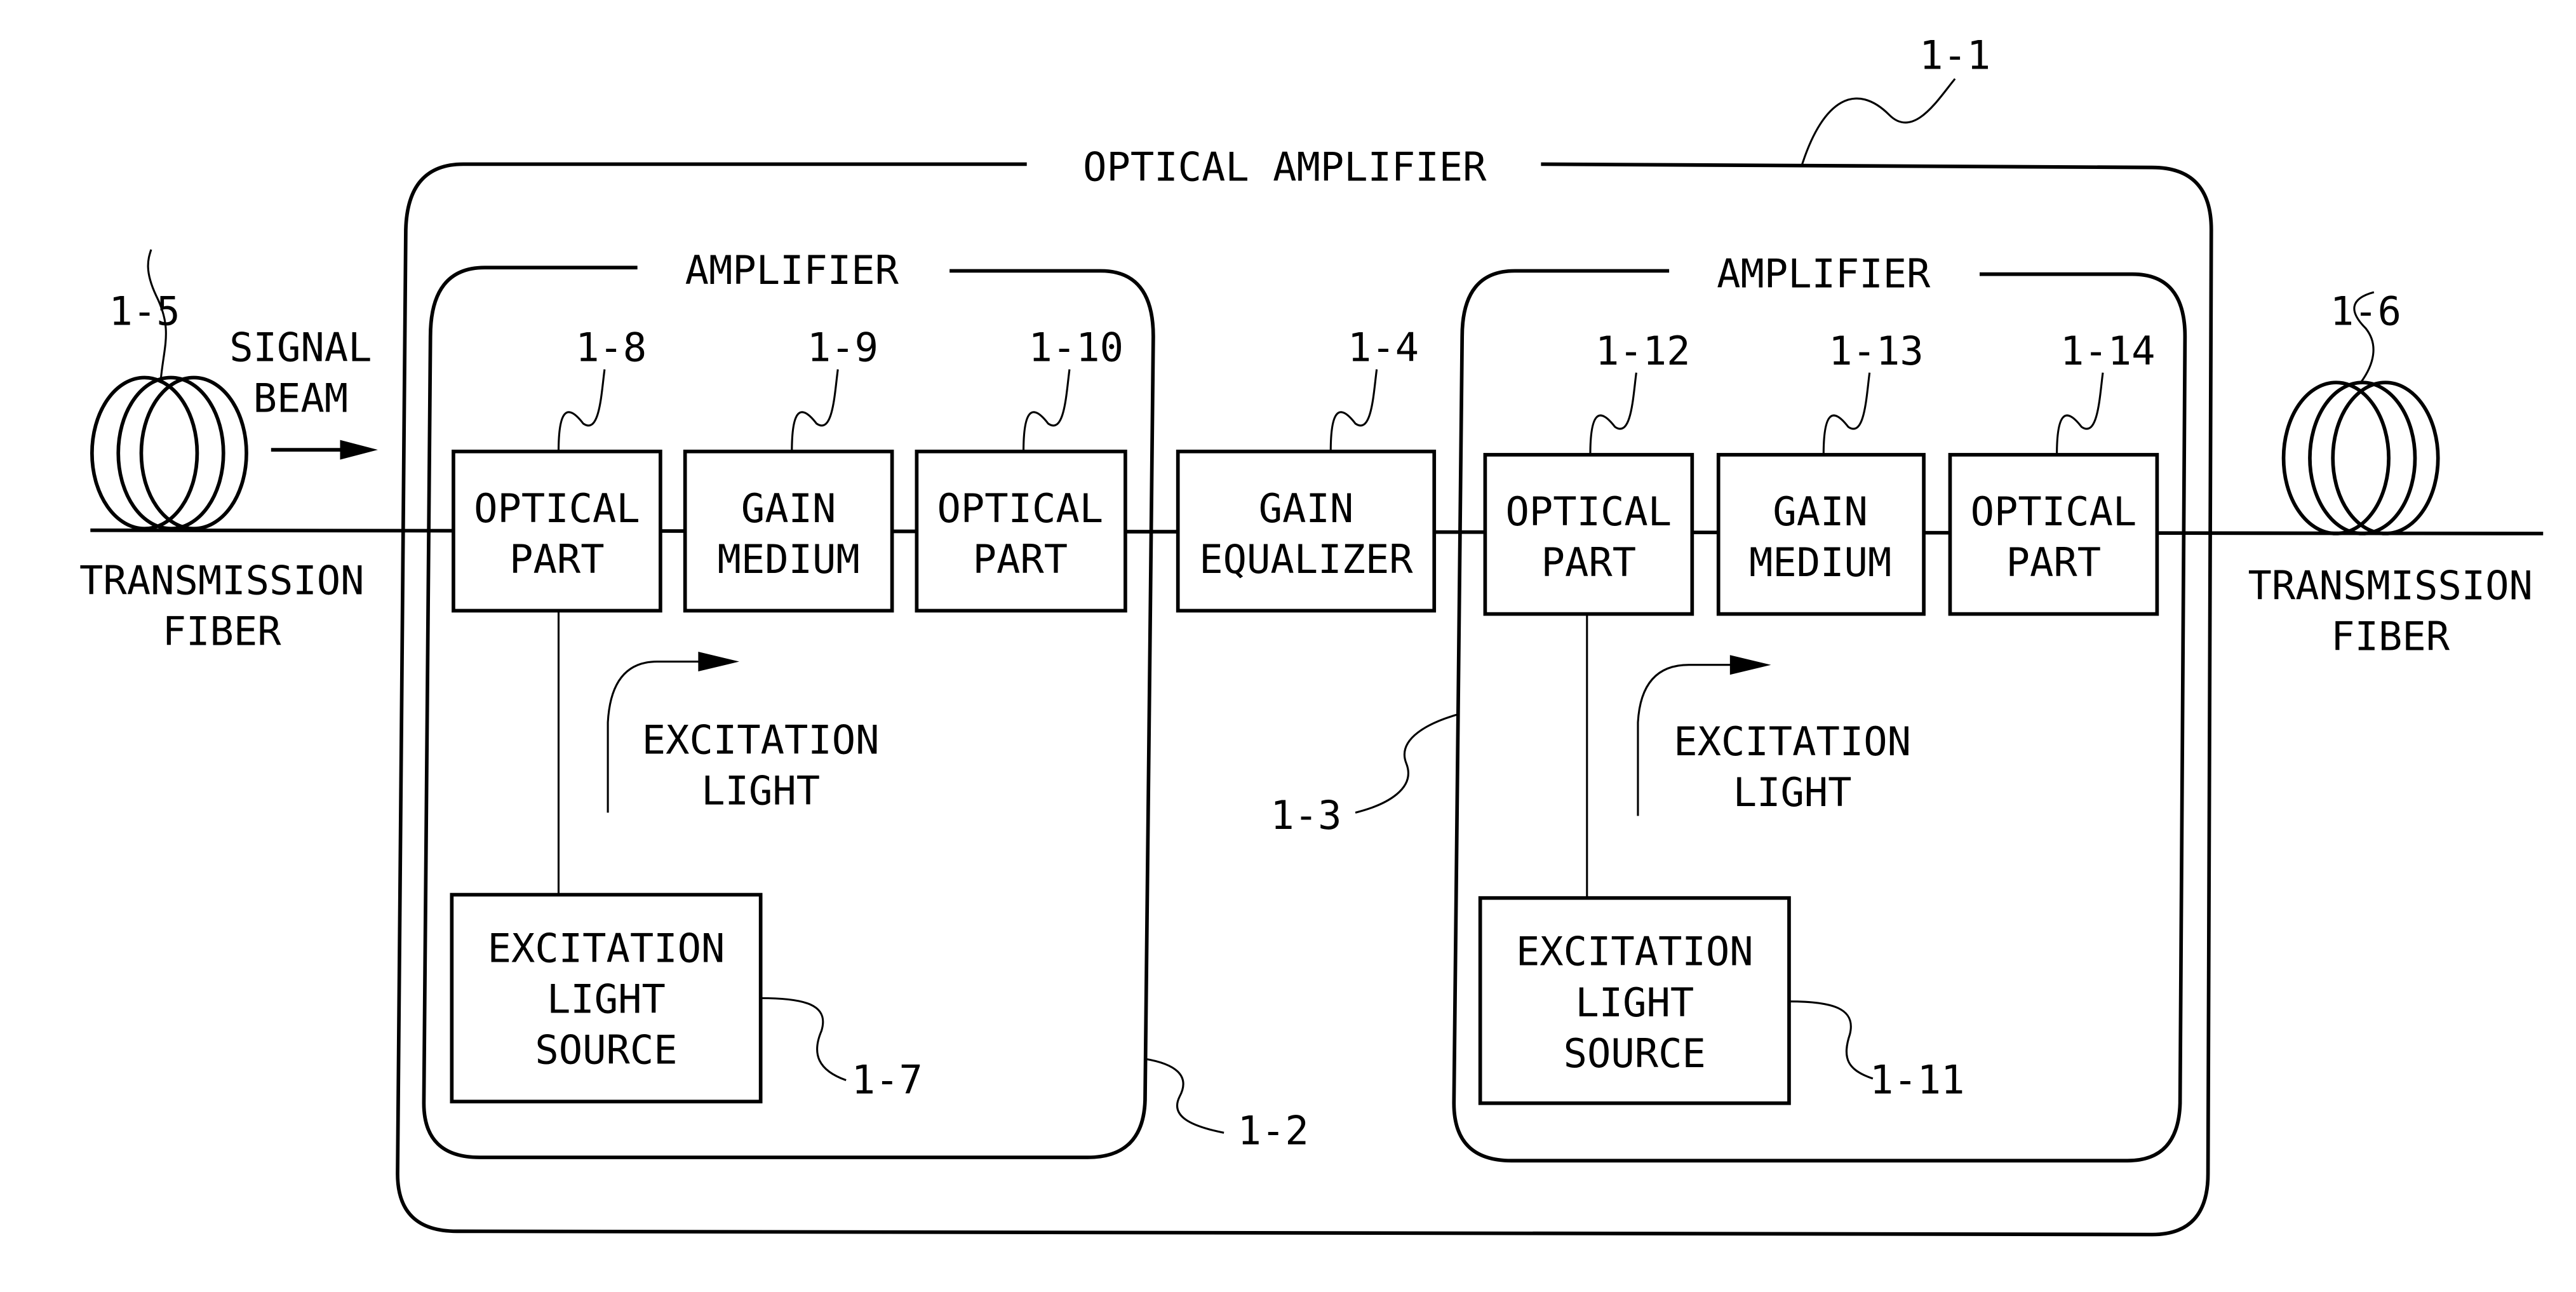 The image size is (2576, 1292). What do you see at coordinates (1306, 559) in the screenshot?
I see `svg-text: EQUALIZER` at bounding box center [1306, 559].